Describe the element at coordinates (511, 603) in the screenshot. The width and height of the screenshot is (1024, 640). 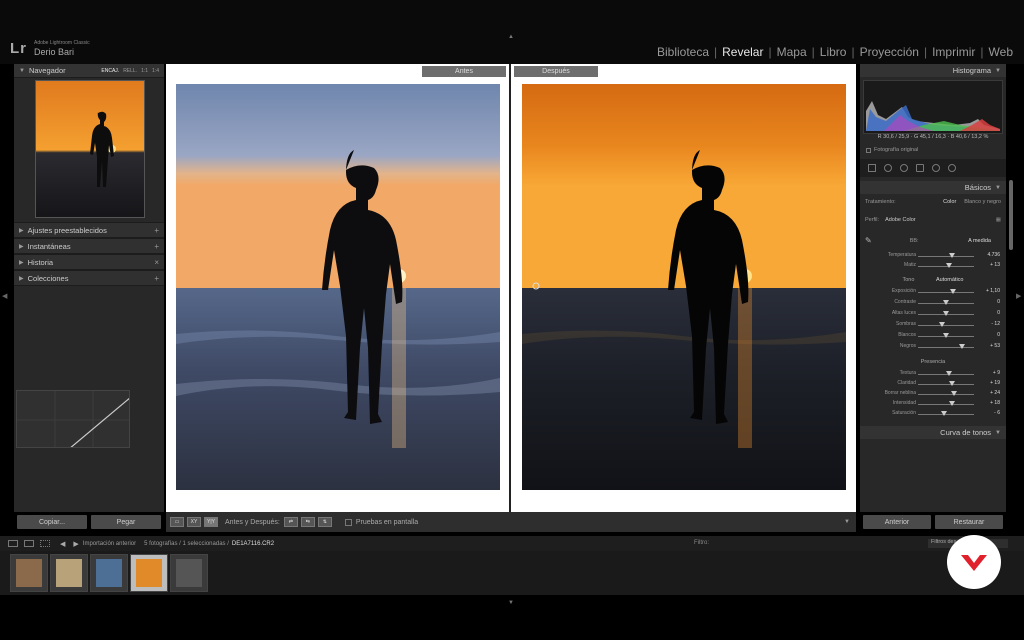
I see `bottom-panel-toggle-icon: ▼` at that location.